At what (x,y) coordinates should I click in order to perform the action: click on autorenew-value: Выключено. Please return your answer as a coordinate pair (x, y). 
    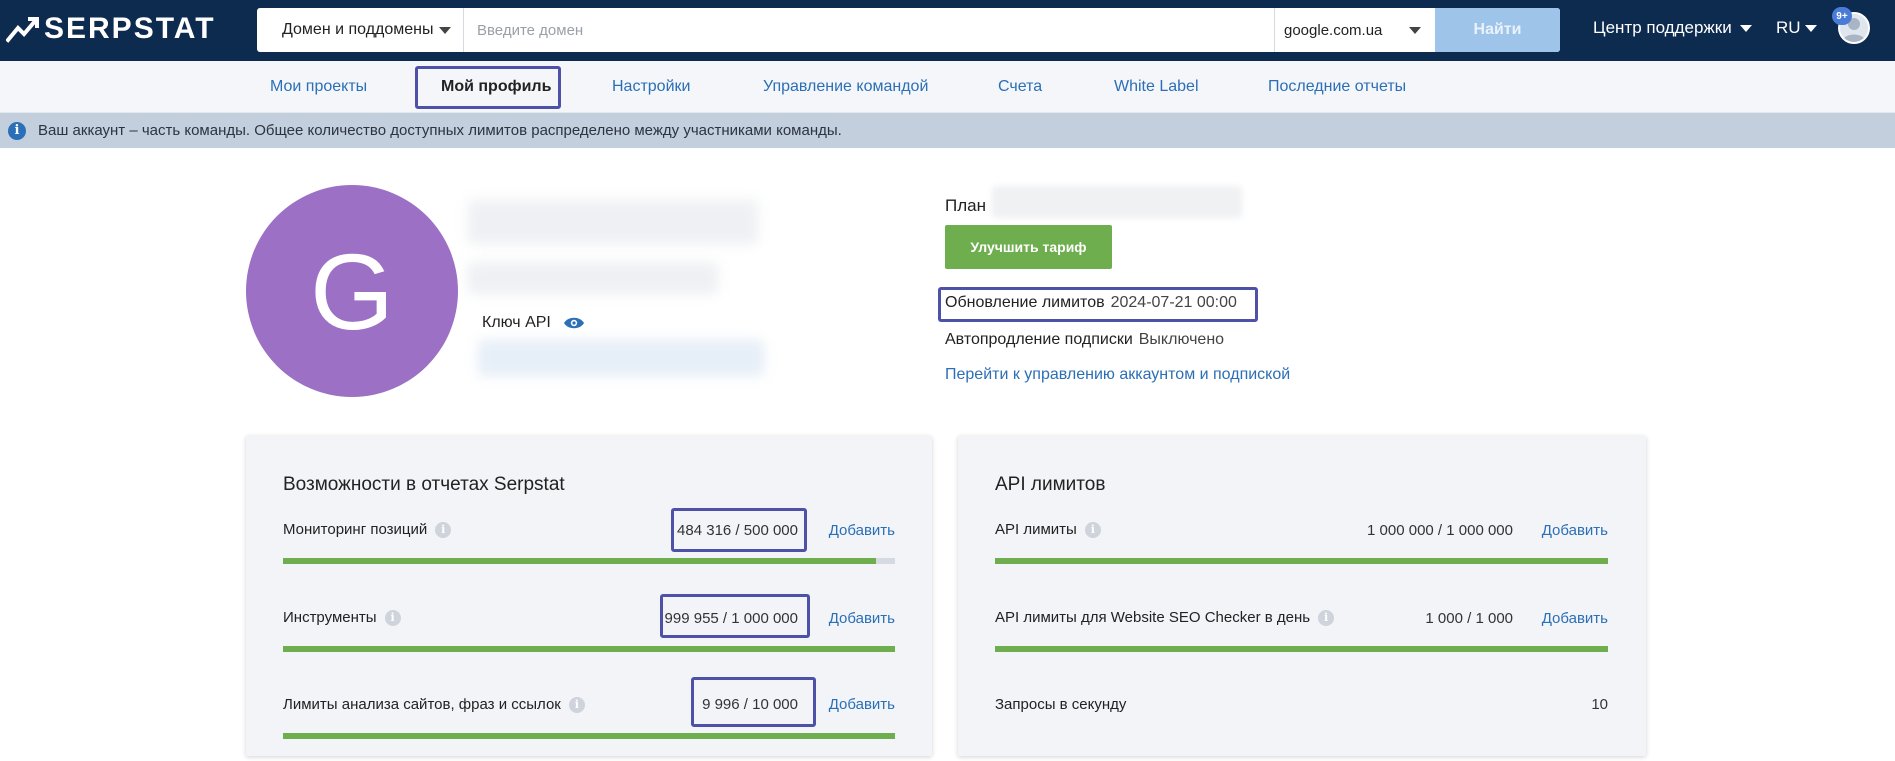
    Looking at the image, I should click on (1181, 339).